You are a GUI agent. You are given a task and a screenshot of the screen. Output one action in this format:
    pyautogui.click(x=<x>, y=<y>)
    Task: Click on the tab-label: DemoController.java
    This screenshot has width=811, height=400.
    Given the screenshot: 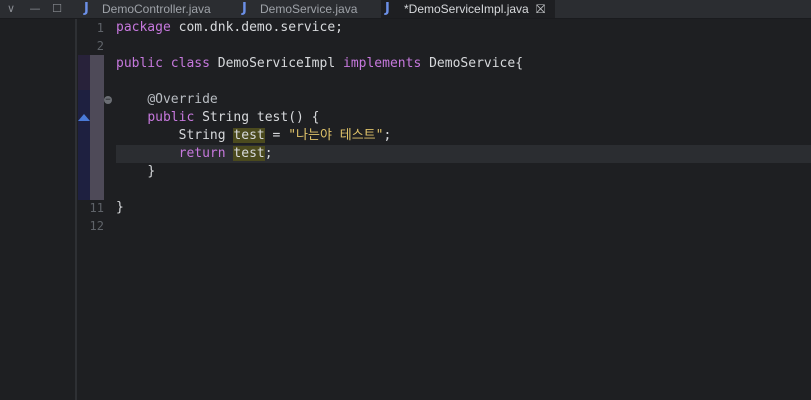 What is the action you would take?
    pyautogui.click(x=156, y=9)
    